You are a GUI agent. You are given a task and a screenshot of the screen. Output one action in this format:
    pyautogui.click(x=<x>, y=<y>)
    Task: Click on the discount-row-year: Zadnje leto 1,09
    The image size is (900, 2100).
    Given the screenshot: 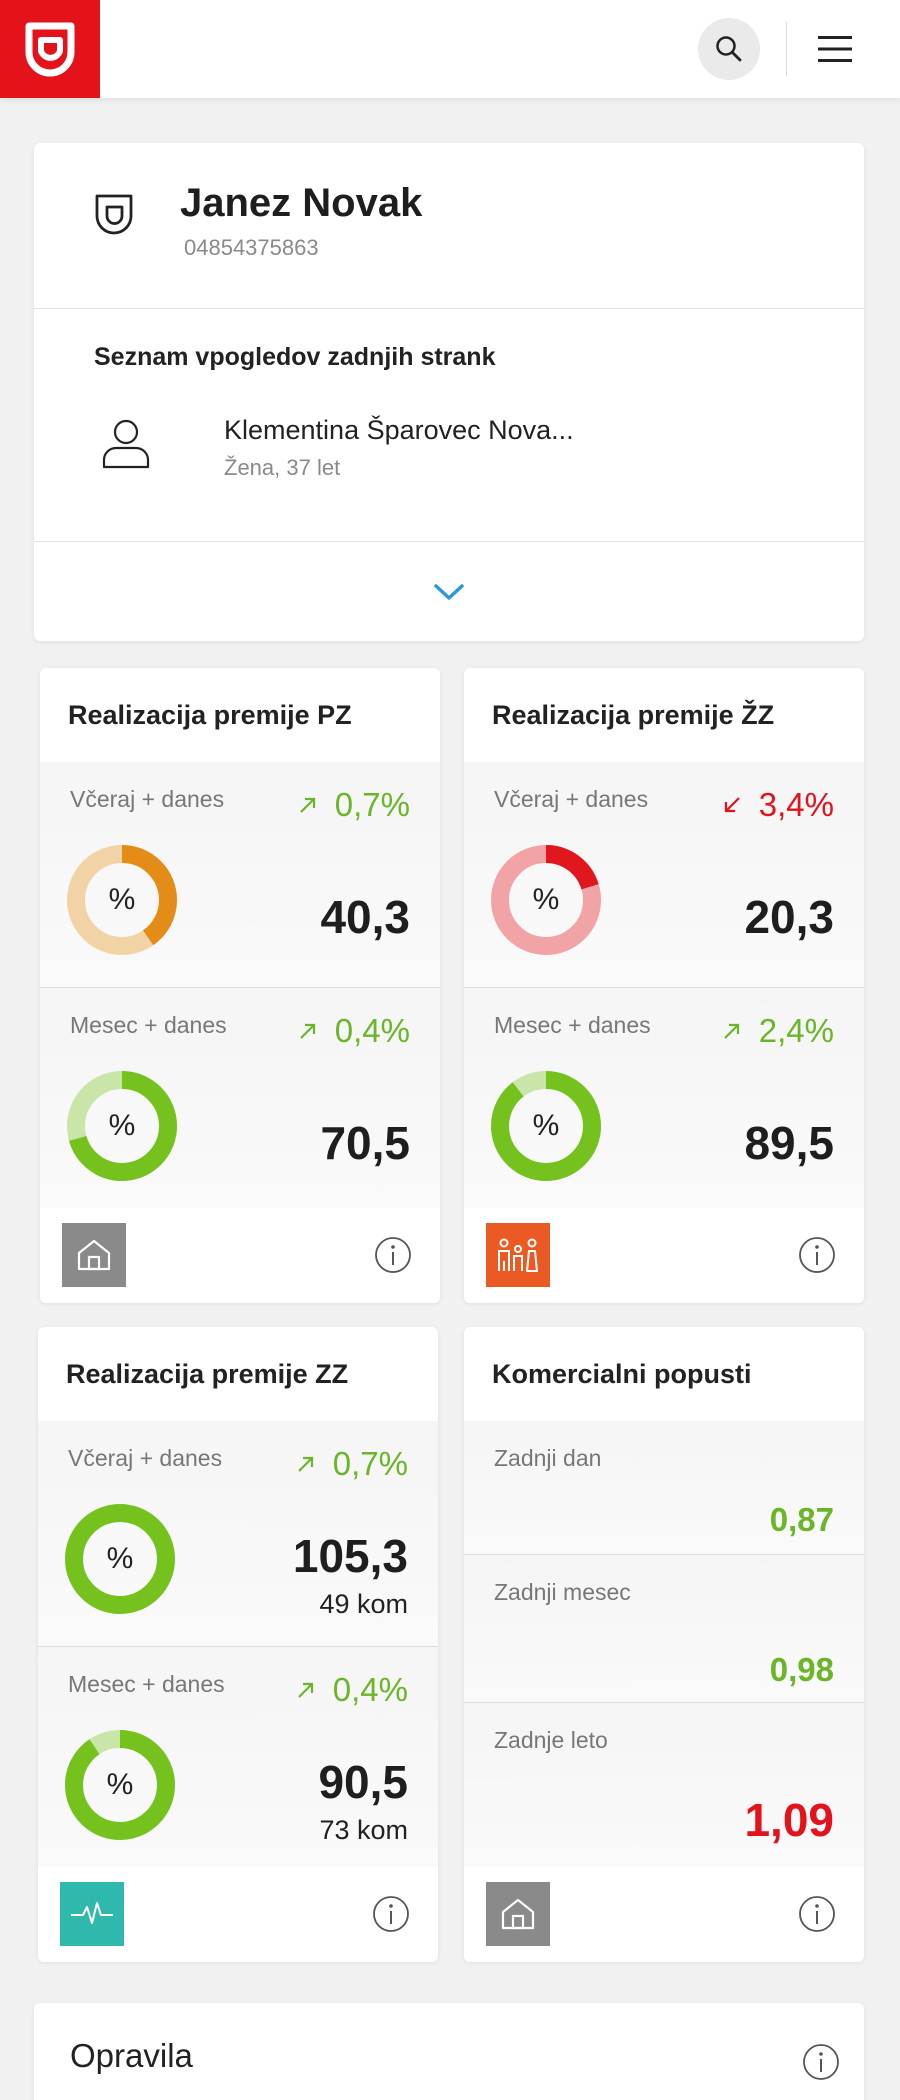 What is the action you would take?
    pyautogui.click(x=664, y=1785)
    